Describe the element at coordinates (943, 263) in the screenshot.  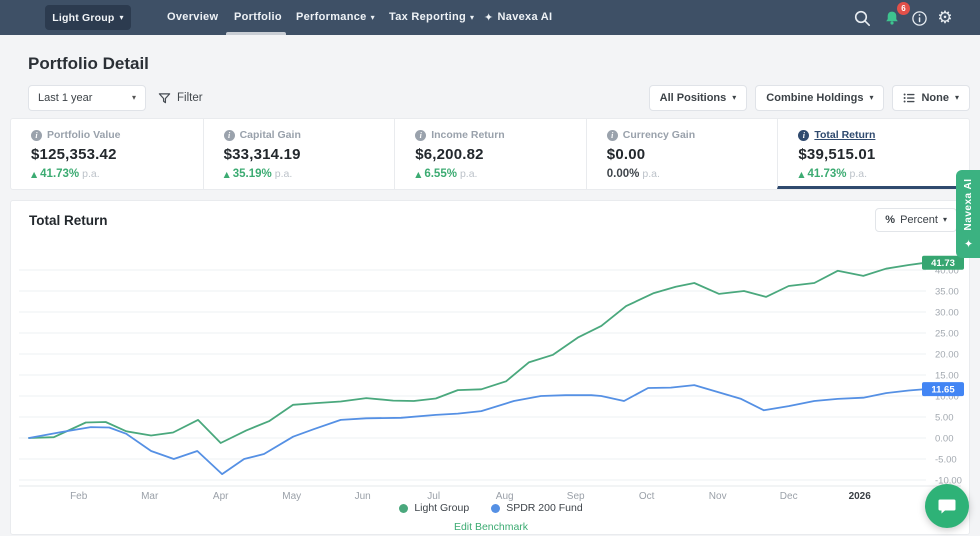
I see `svg-text: 41.73` at that location.